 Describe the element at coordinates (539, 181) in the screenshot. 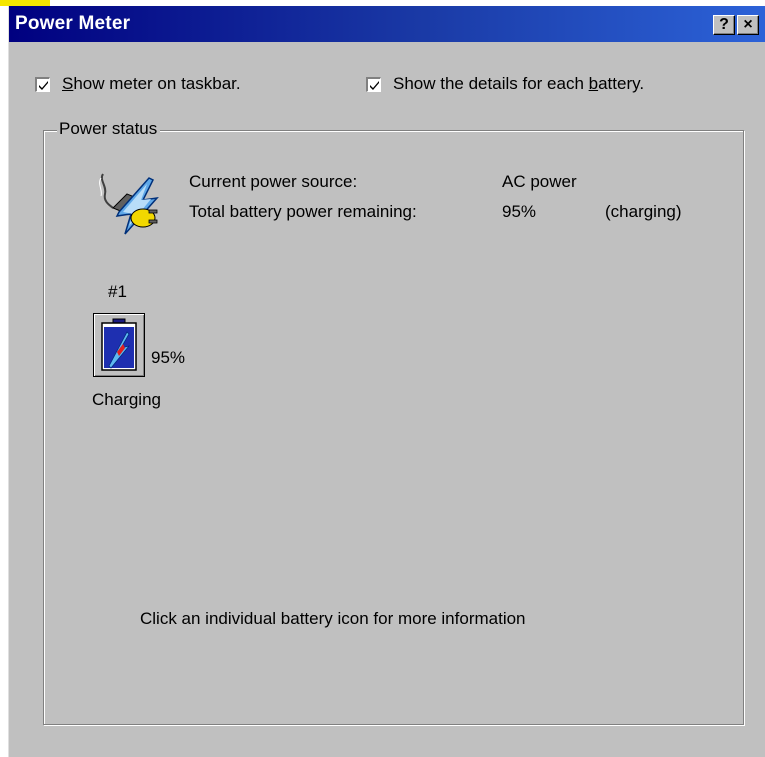

I see `power-source-value: AC power` at that location.